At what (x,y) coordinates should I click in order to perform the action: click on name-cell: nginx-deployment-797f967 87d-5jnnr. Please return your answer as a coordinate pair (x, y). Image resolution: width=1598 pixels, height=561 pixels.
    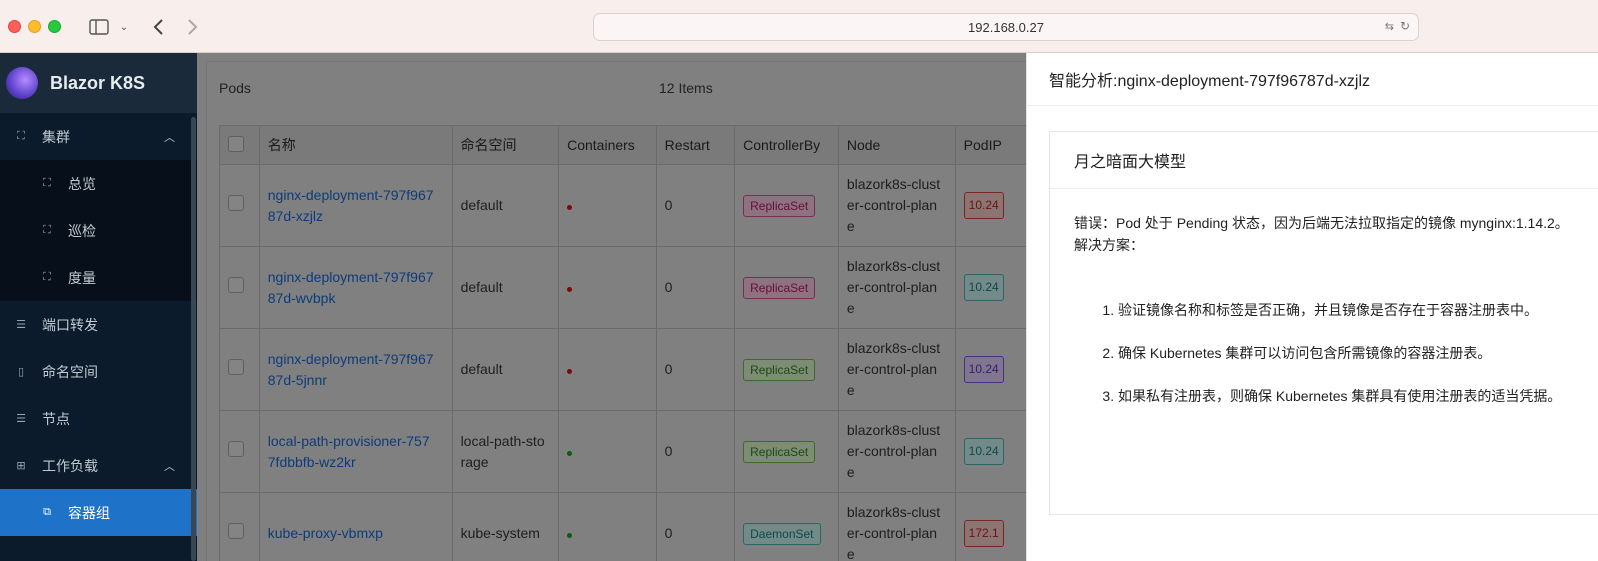
    Looking at the image, I should click on (355, 369).